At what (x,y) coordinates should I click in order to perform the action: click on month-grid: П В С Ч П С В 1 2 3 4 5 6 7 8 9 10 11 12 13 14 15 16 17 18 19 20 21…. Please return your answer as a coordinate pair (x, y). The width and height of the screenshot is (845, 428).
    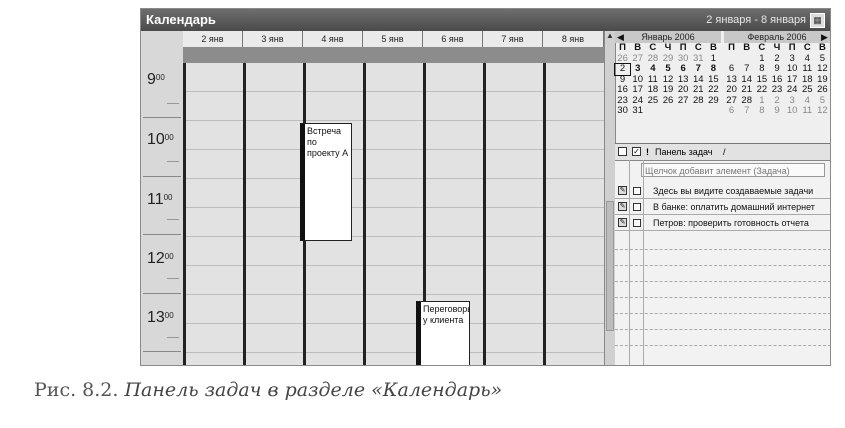
    Looking at the image, I should click on (777, 79).